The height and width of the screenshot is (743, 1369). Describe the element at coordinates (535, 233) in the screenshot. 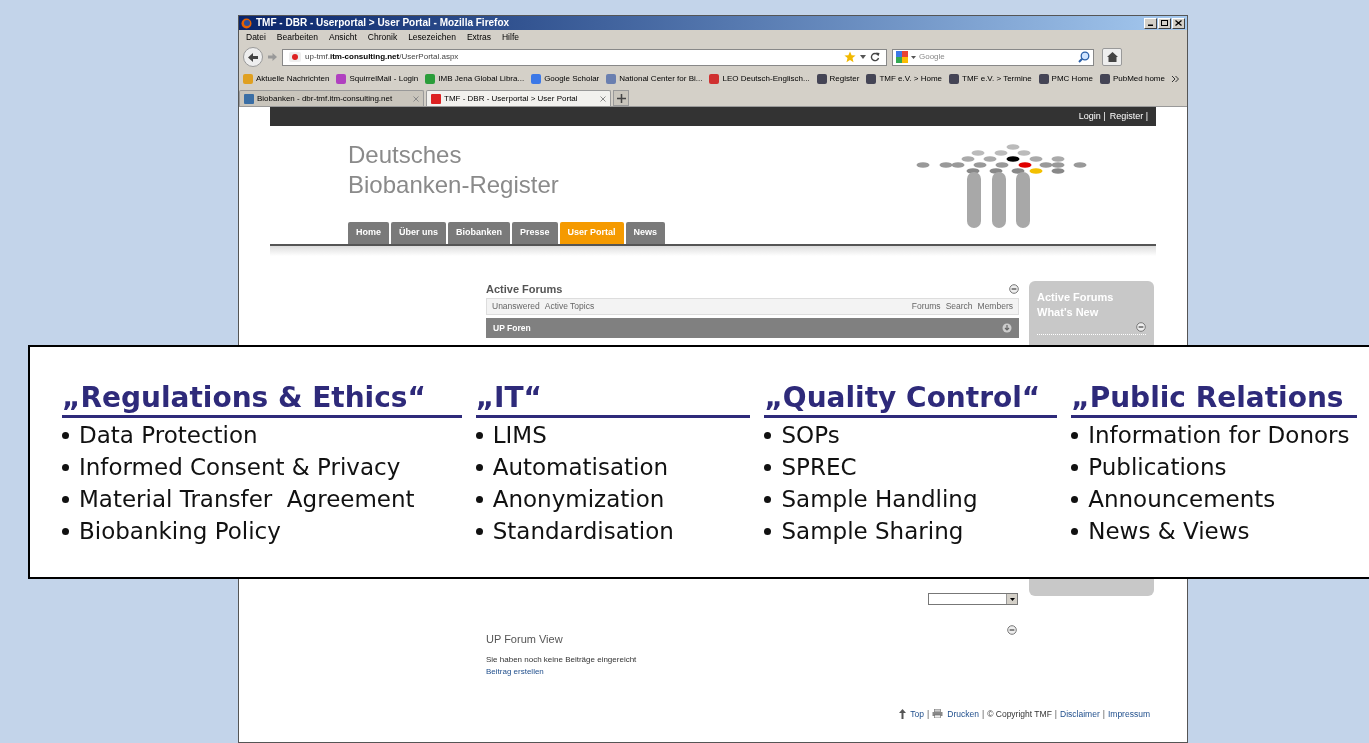

I see `nav-tab: Presse` at that location.